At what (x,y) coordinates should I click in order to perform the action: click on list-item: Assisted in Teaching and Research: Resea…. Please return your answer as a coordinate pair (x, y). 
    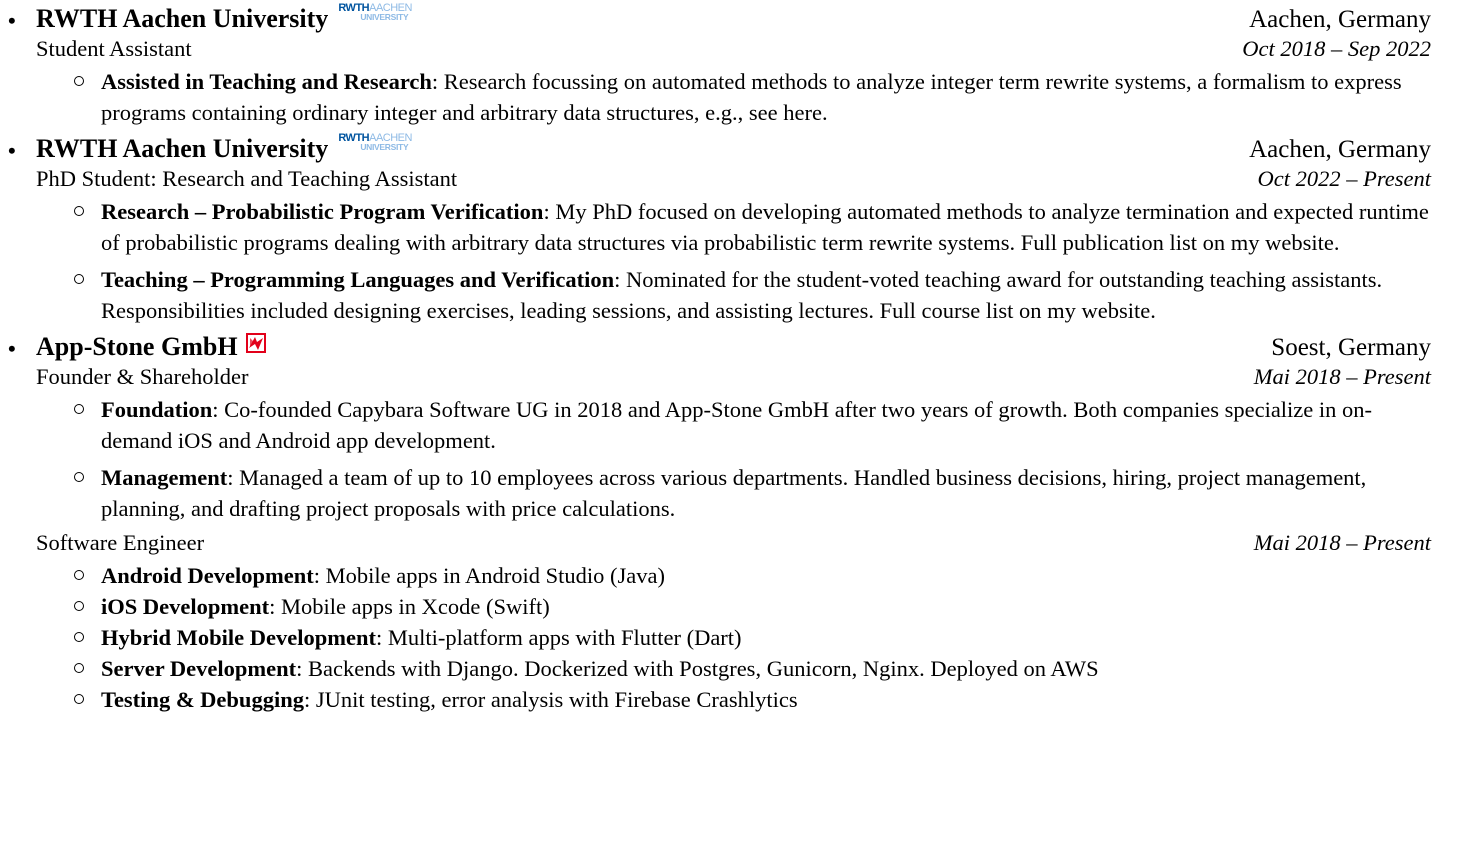
    Looking at the image, I should click on (717, 97).